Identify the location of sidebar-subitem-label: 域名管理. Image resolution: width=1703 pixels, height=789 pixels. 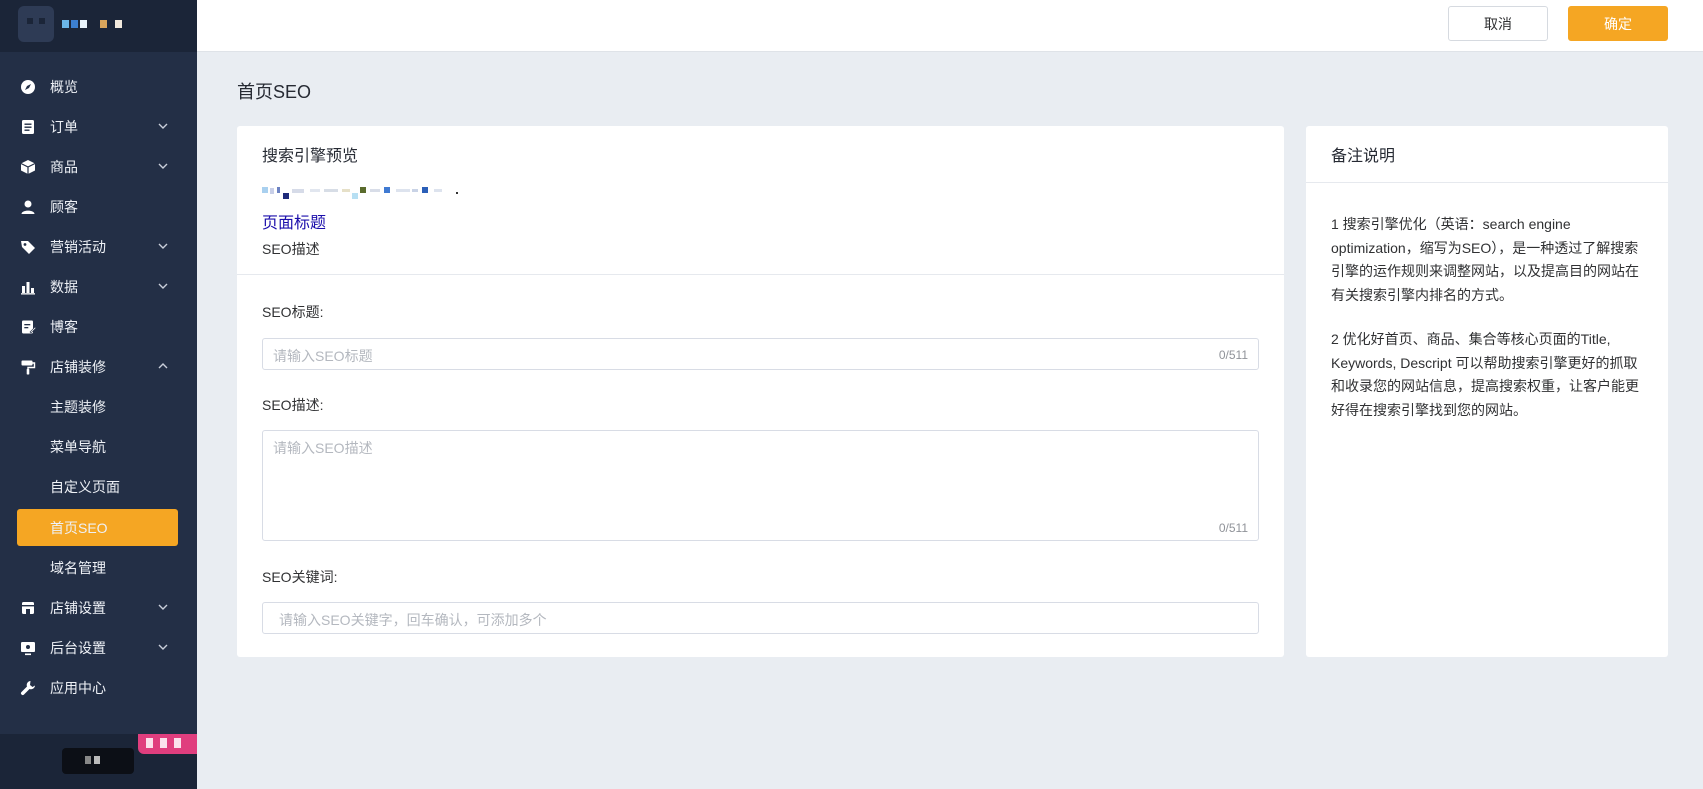
(78, 568).